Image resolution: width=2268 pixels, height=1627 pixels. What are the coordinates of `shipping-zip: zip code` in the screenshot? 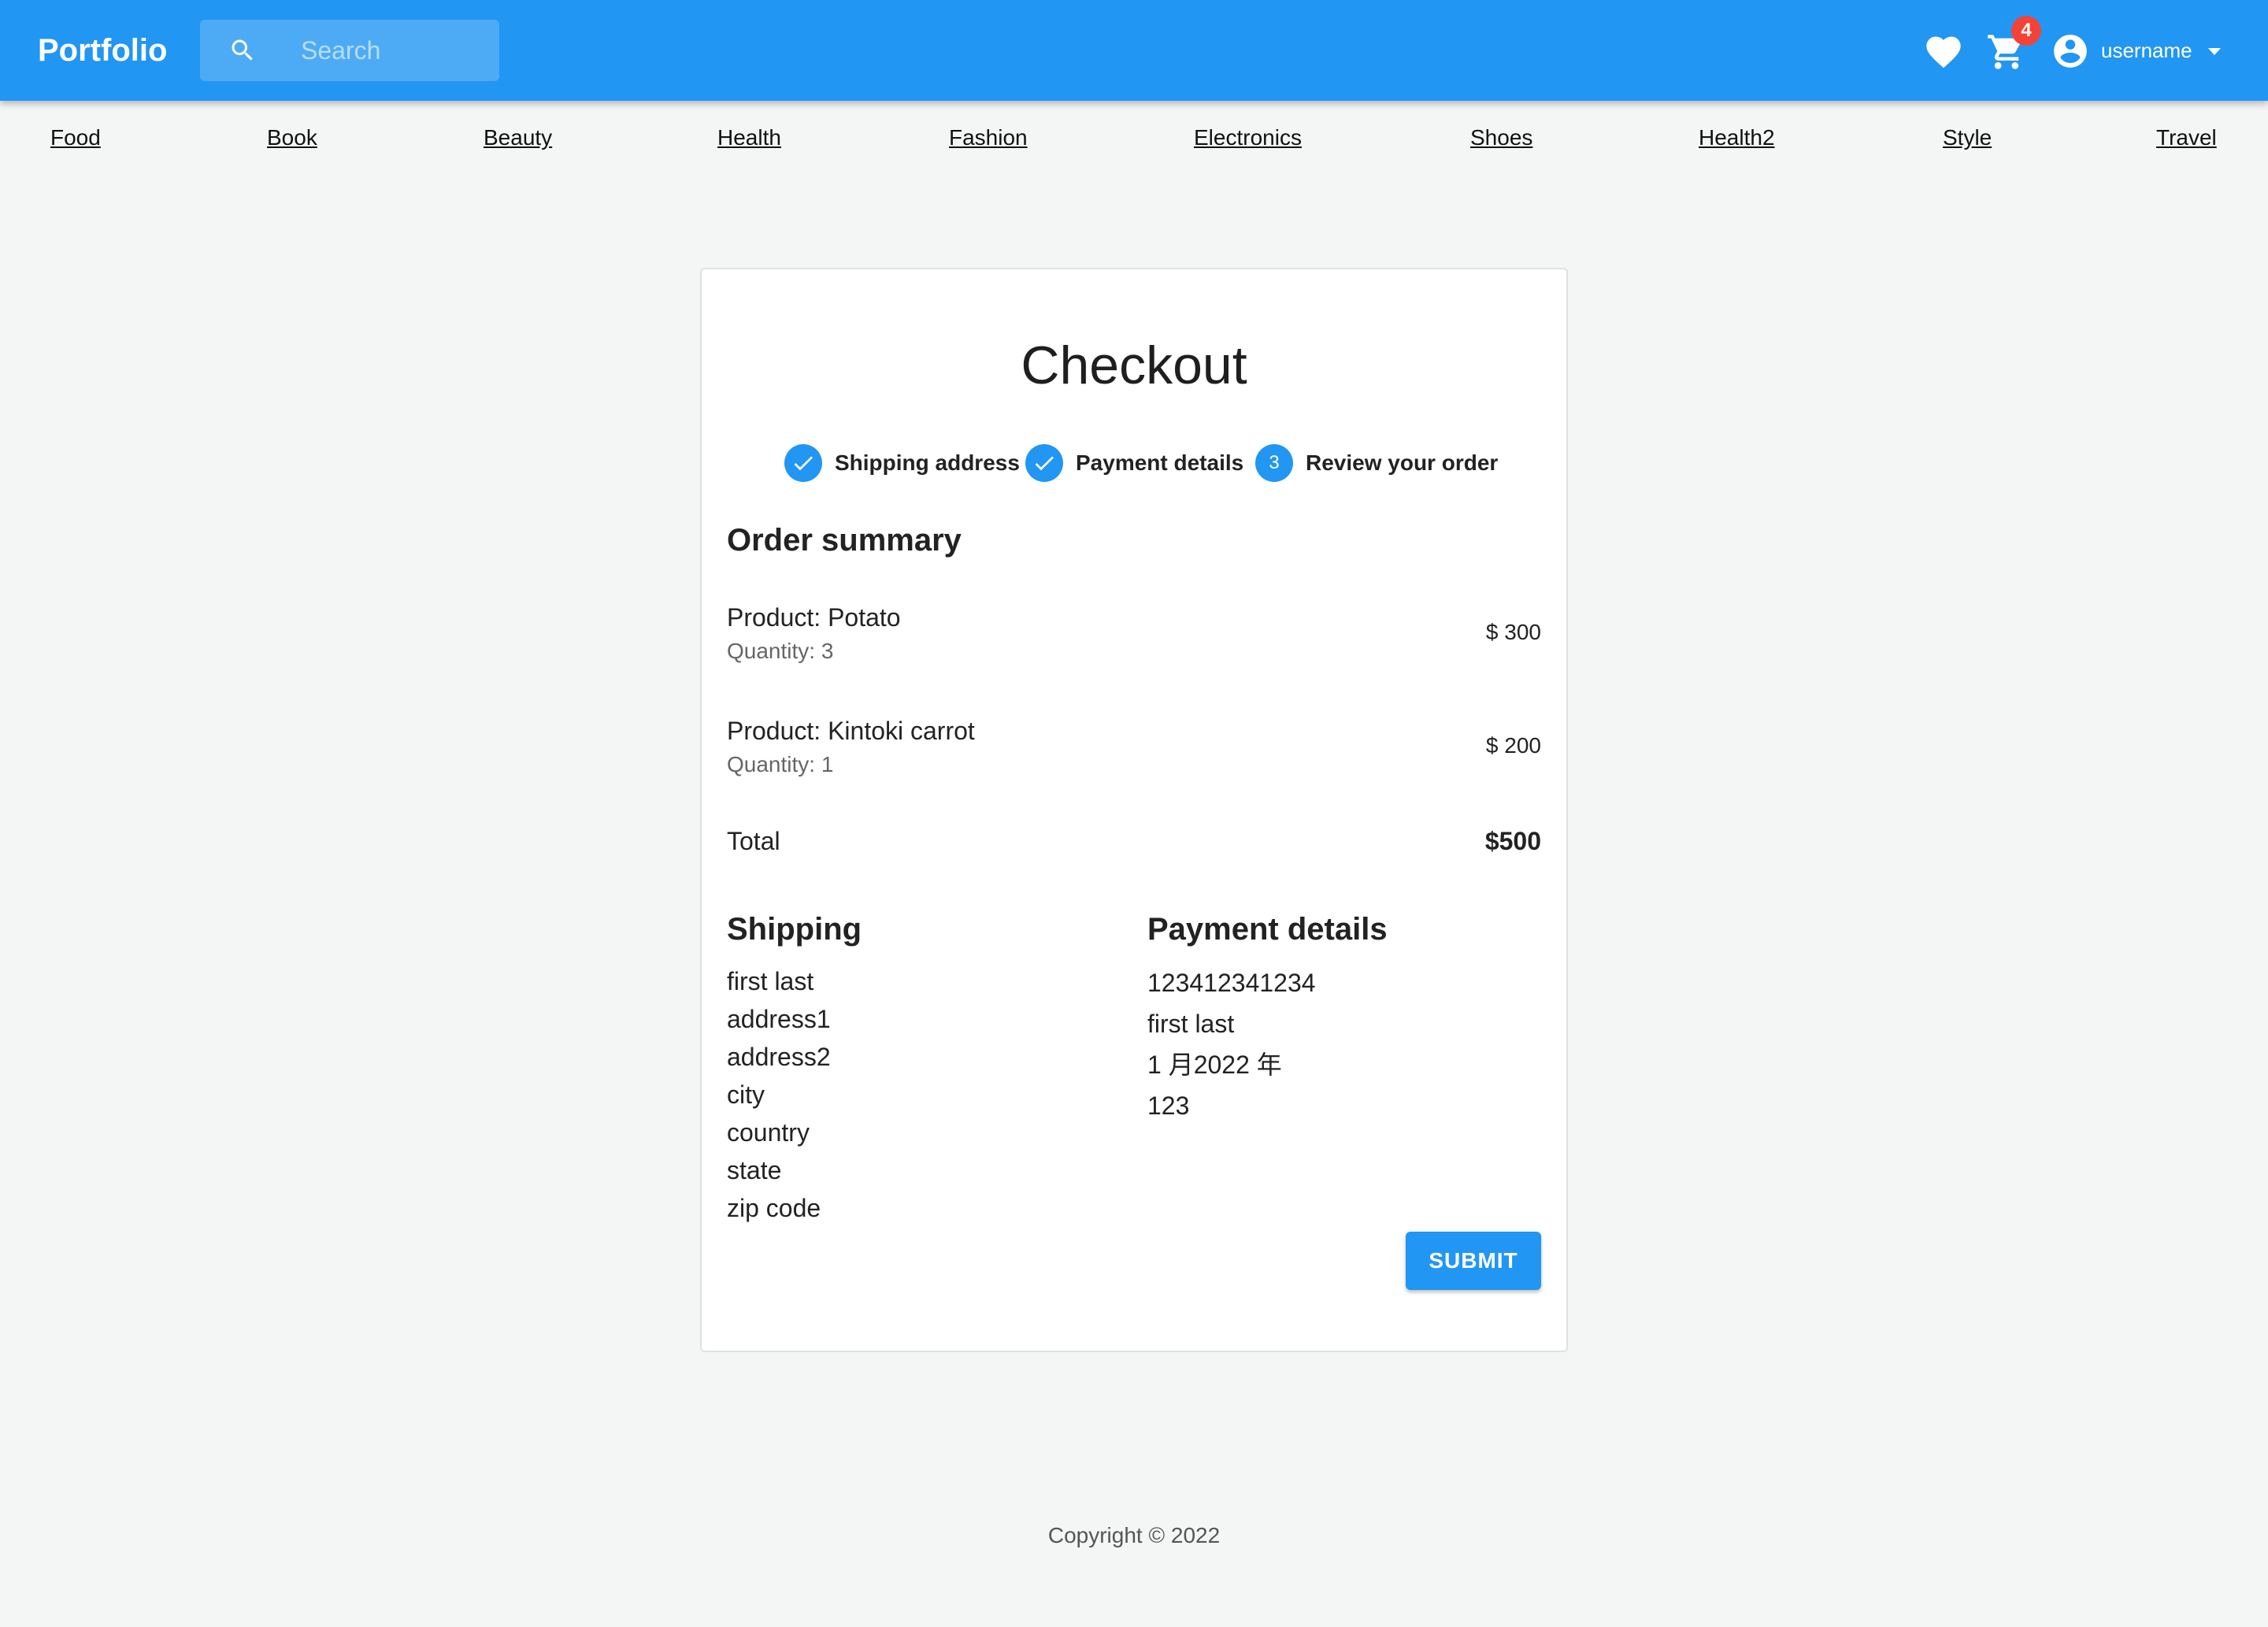 It's located at (774, 1208).